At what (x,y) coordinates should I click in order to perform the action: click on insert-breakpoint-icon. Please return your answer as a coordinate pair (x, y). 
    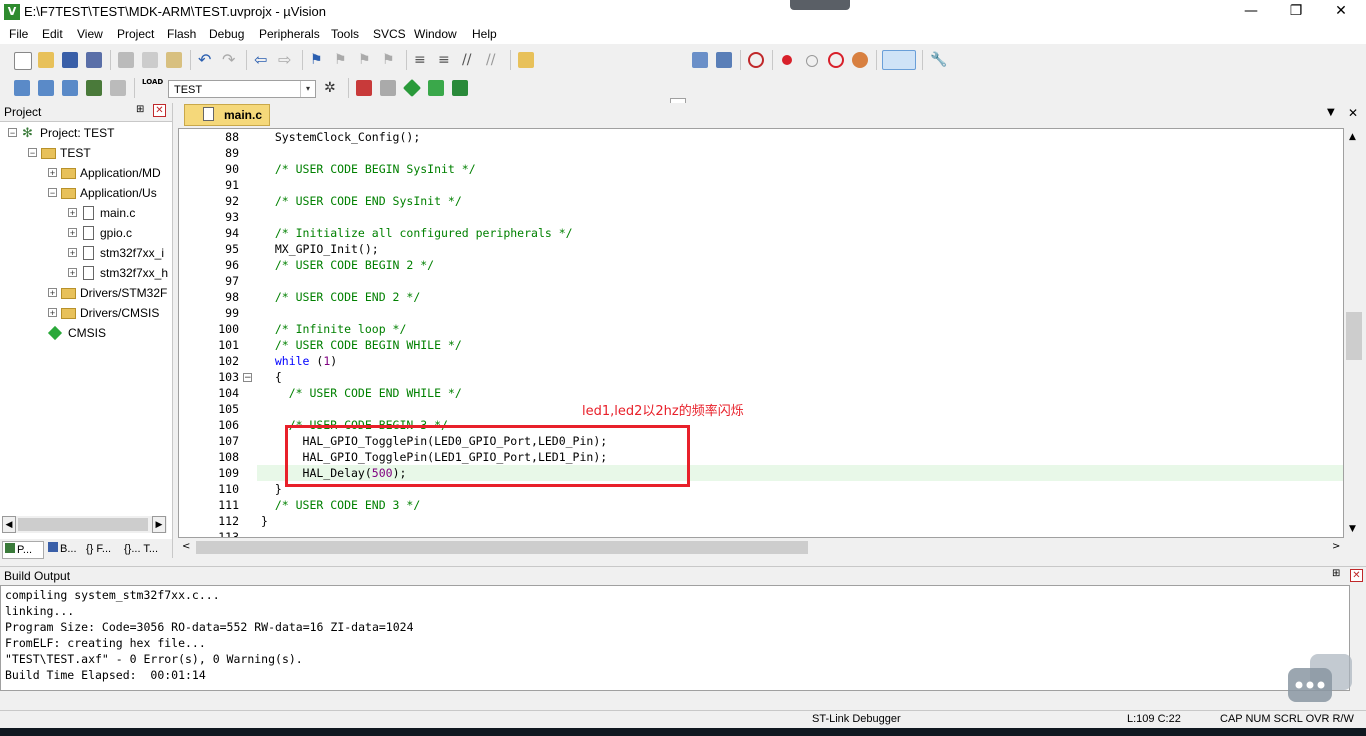
    Looking at the image, I should click on (787, 60).